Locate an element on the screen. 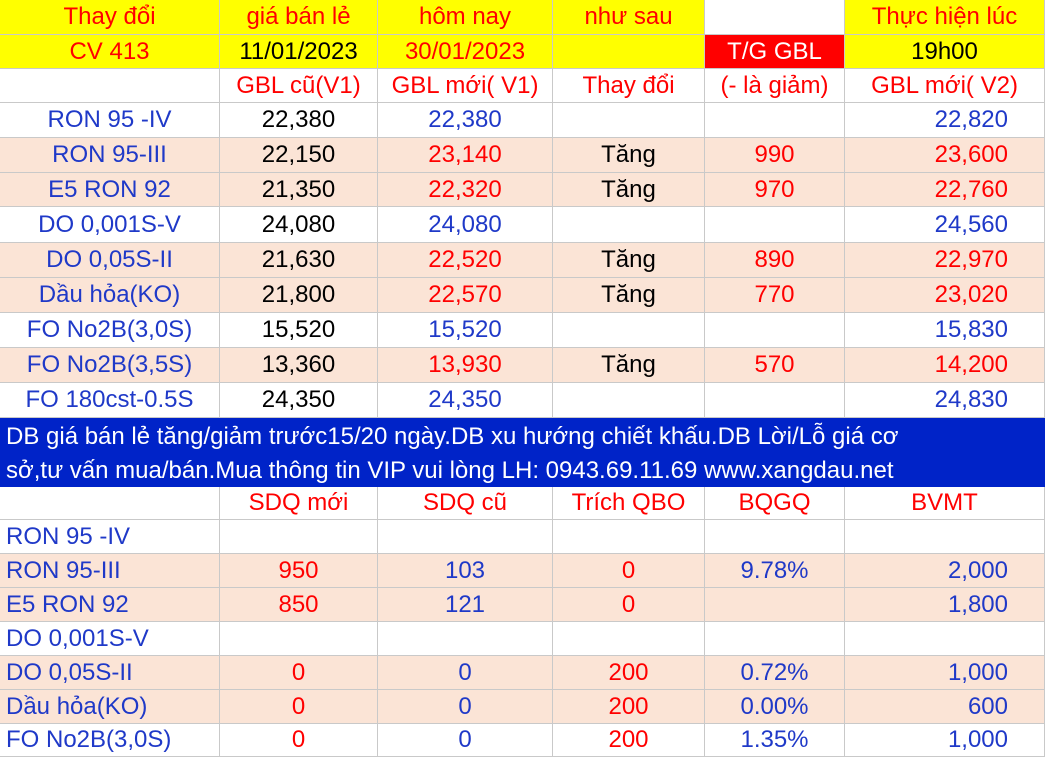 The image size is (1045, 757). bvmt-cell: 1,800 is located at coordinates (945, 605).